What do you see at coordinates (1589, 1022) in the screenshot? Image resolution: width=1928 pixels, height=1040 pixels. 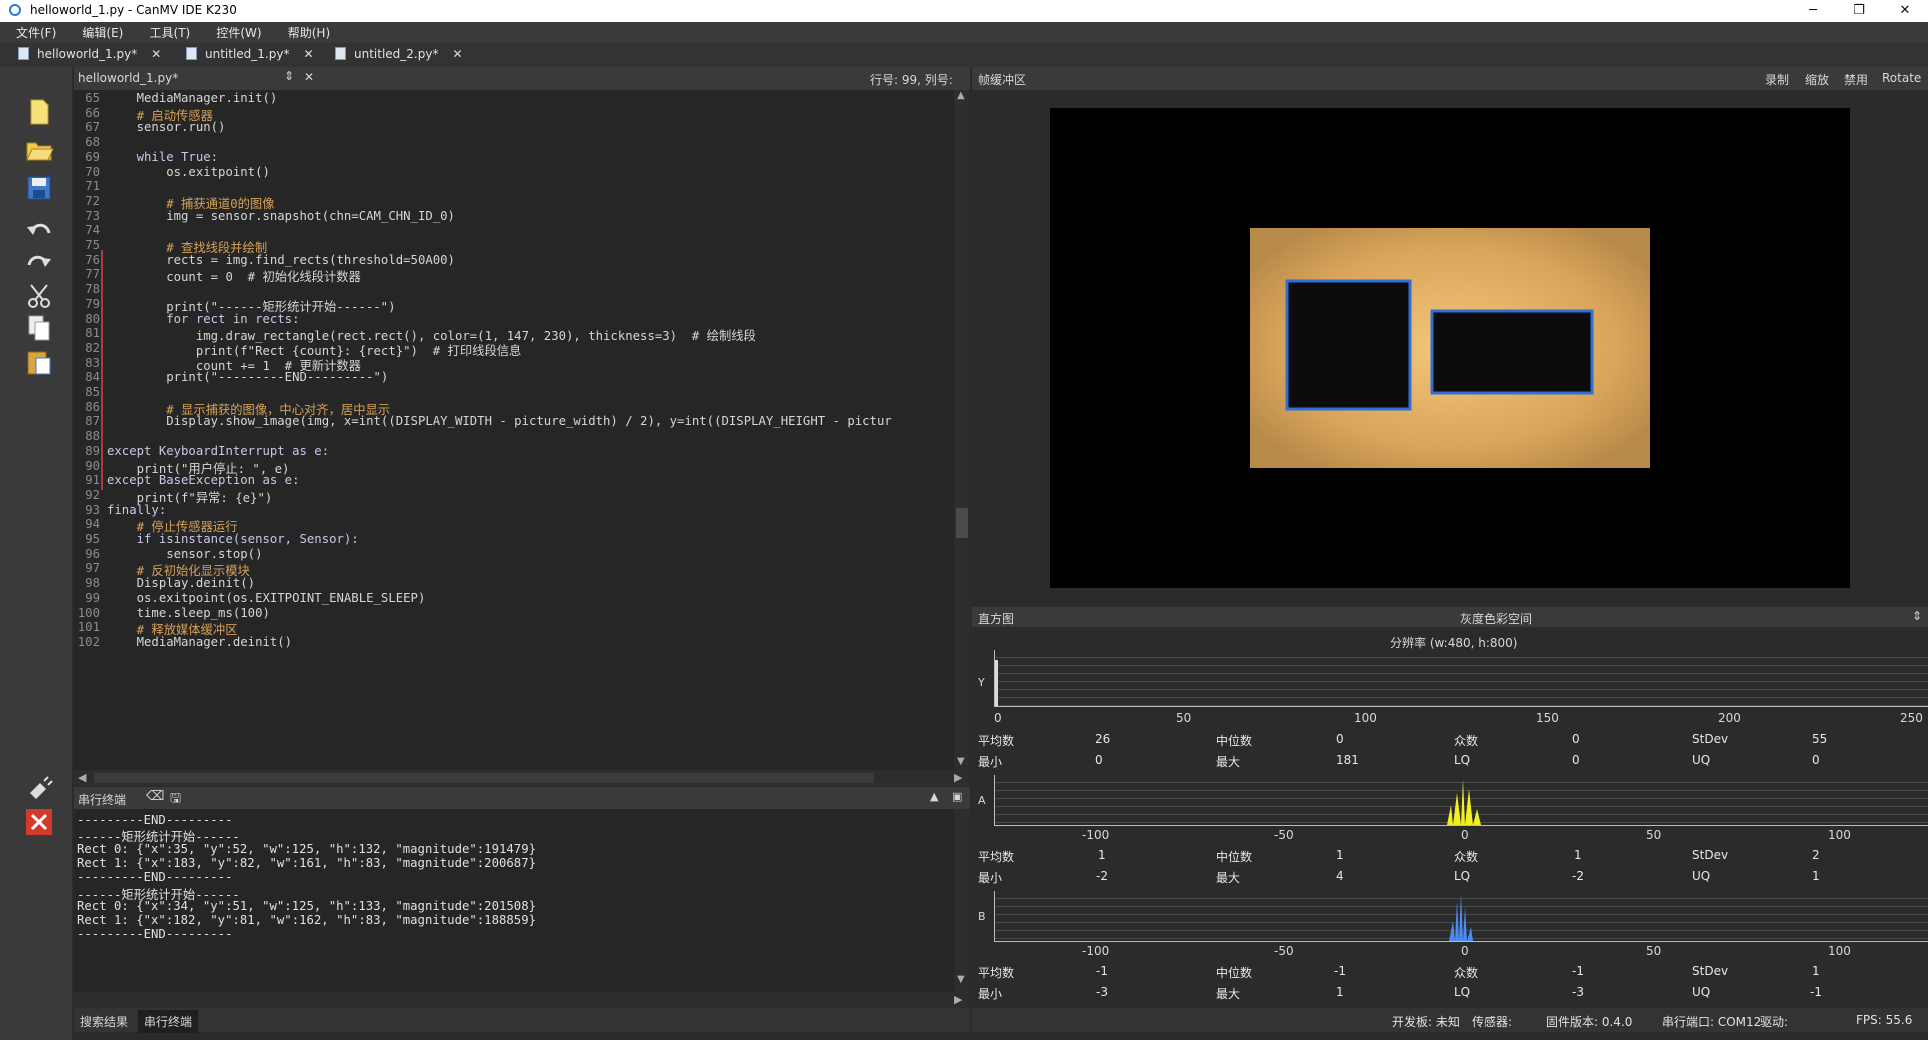 I see `status-firmware: 固件版本: 0.4.0` at bounding box center [1589, 1022].